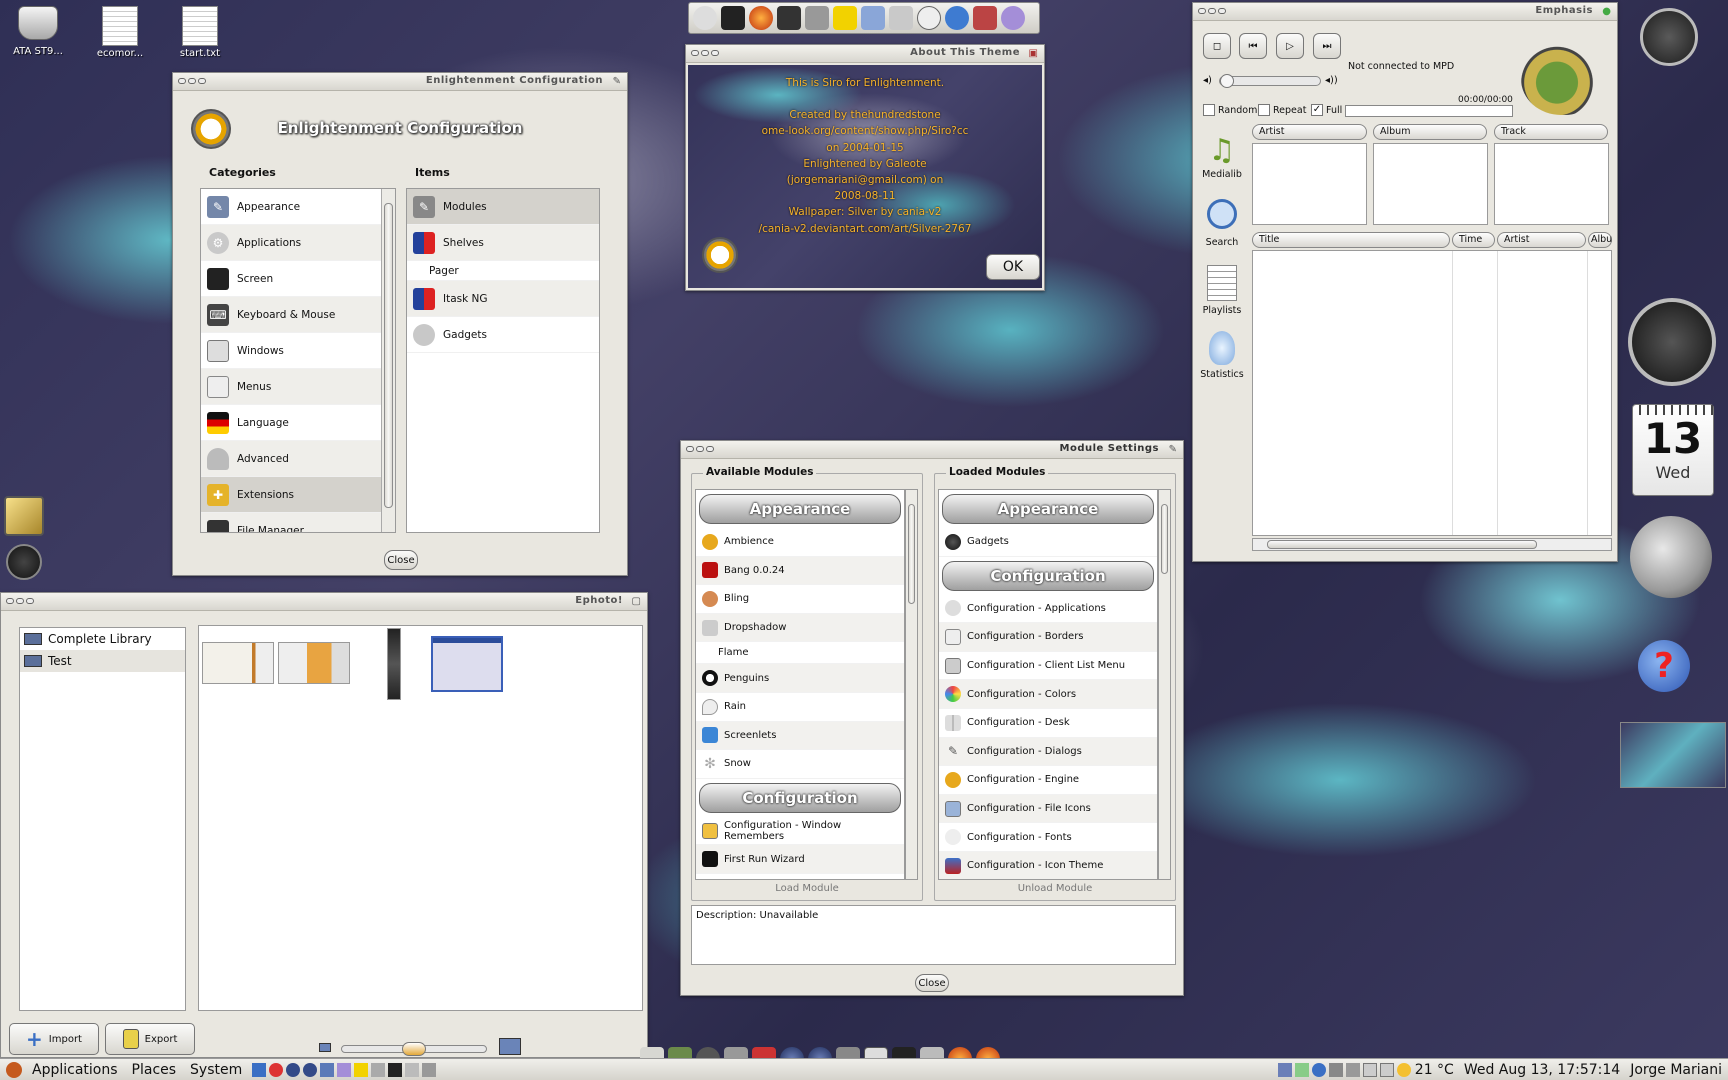  Describe the element at coordinates (154, 1070) in the screenshot. I see `menu-places: Places` at that location.